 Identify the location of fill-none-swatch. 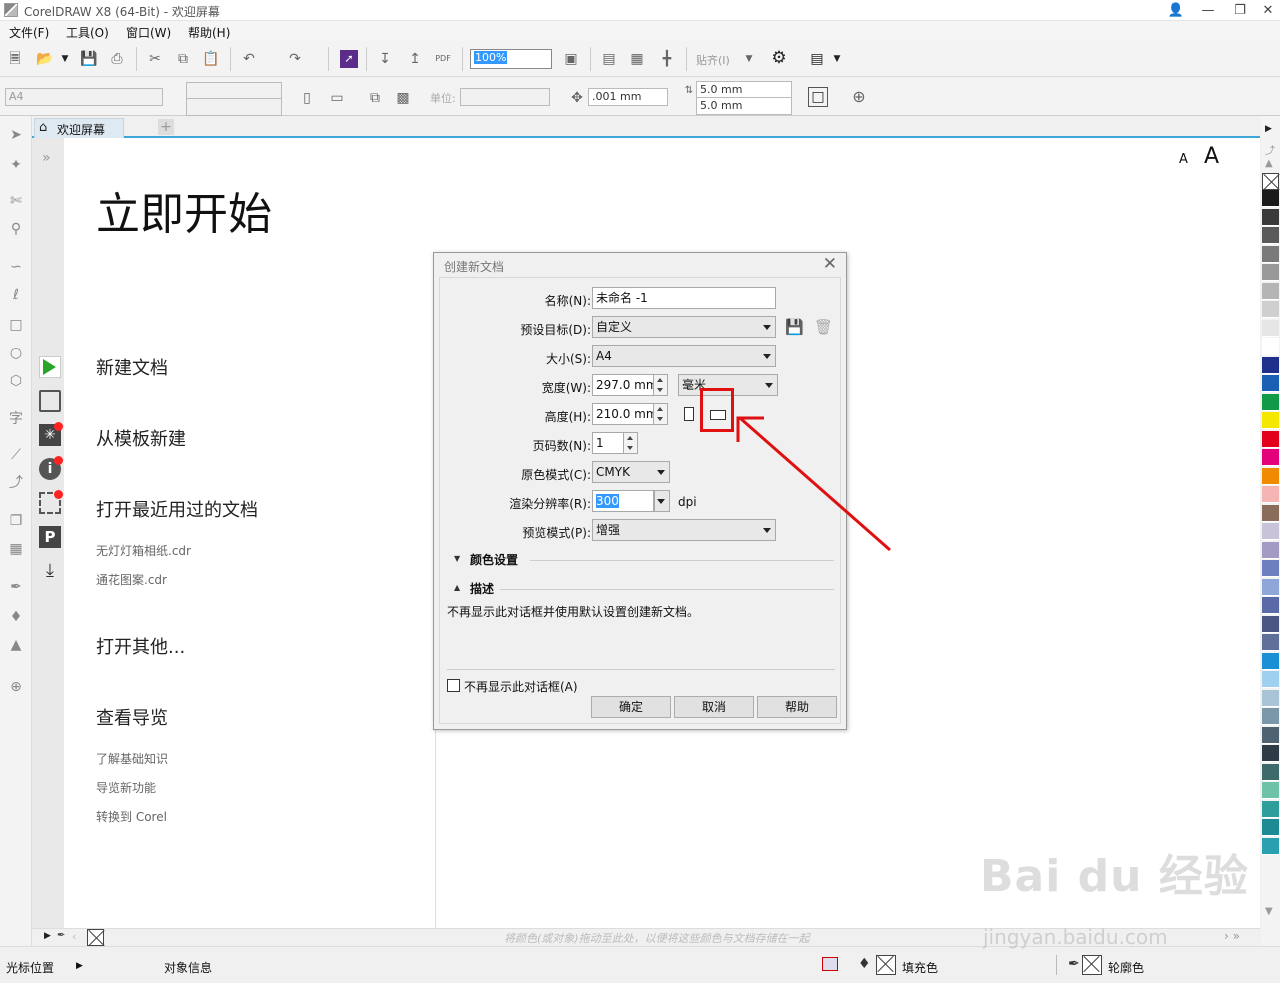
(886, 965).